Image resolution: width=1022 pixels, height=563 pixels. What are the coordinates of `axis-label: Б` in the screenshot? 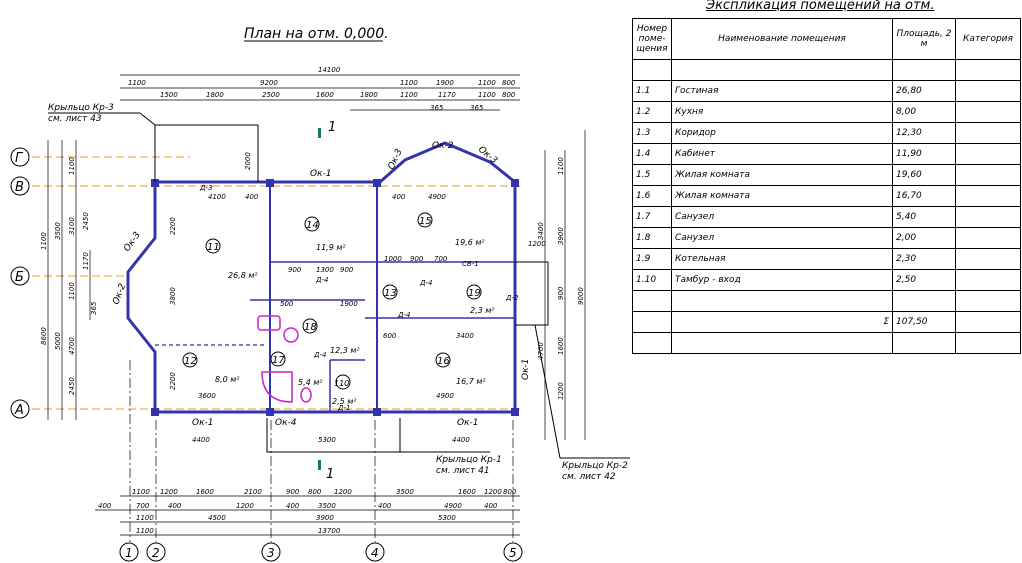 It's located at (19, 277).